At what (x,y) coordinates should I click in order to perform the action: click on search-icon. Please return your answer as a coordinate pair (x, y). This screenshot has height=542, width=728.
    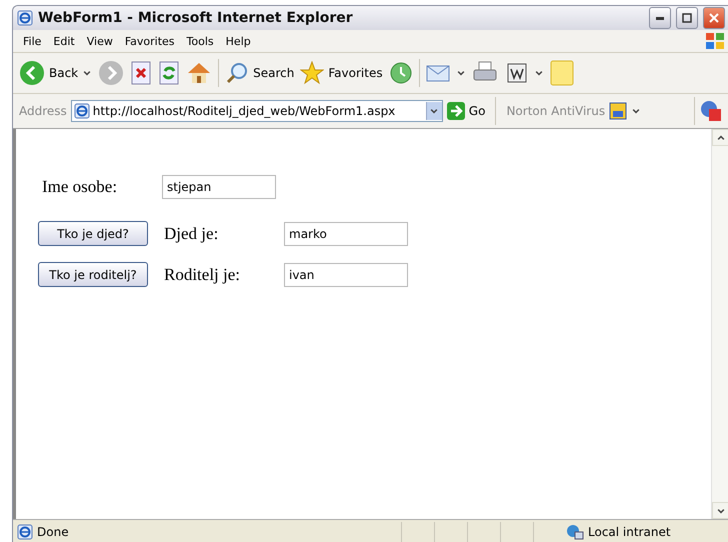
    Looking at the image, I should click on (237, 73).